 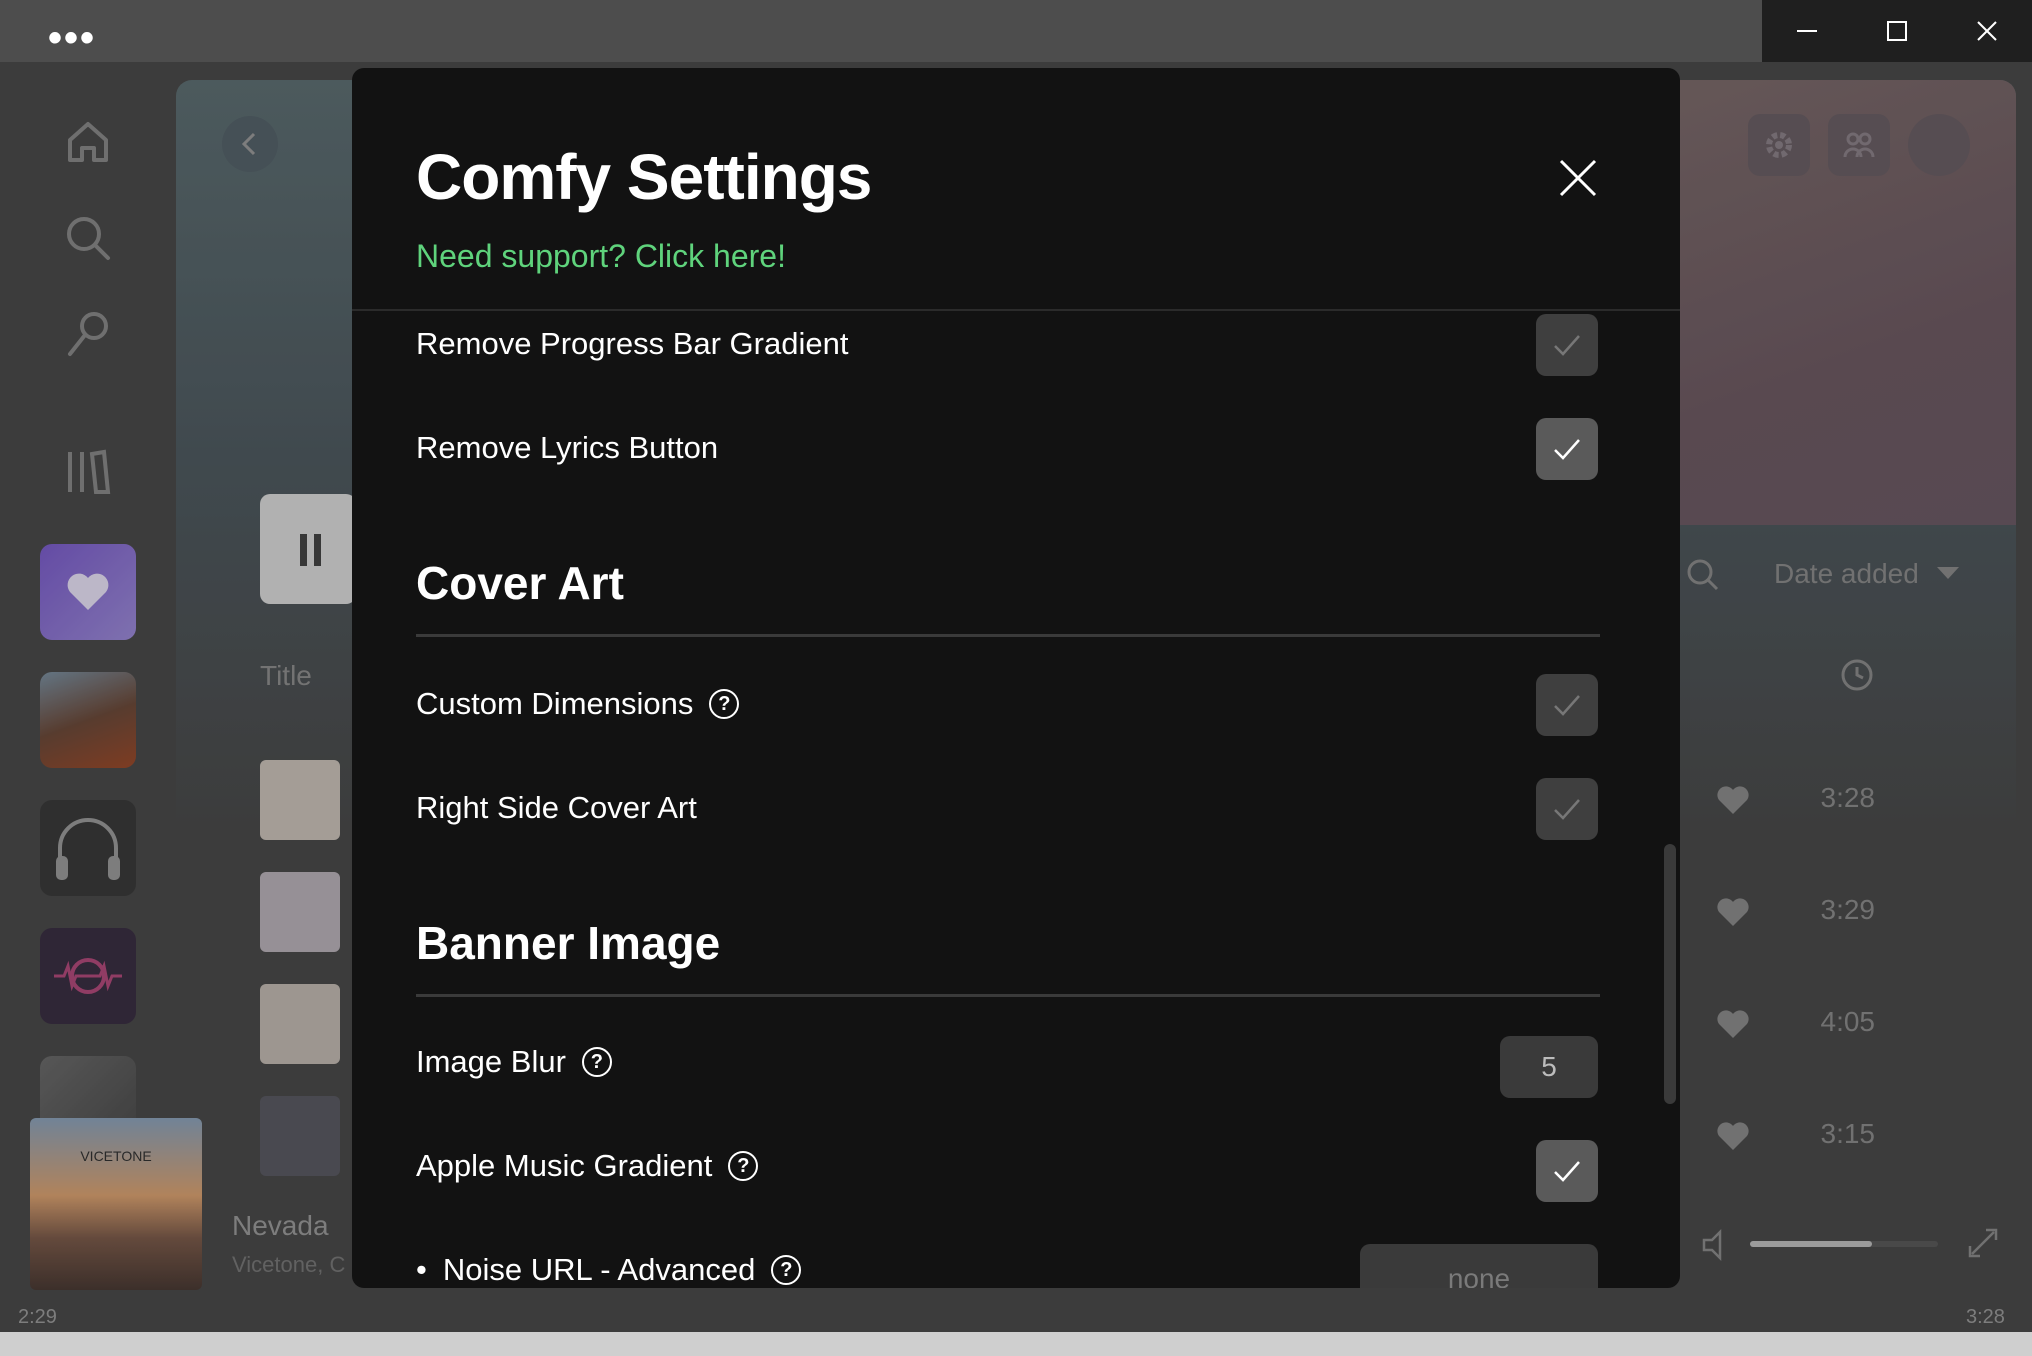 What do you see at coordinates (520, 583) in the screenshot?
I see `section-heading: Cover Art` at bounding box center [520, 583].